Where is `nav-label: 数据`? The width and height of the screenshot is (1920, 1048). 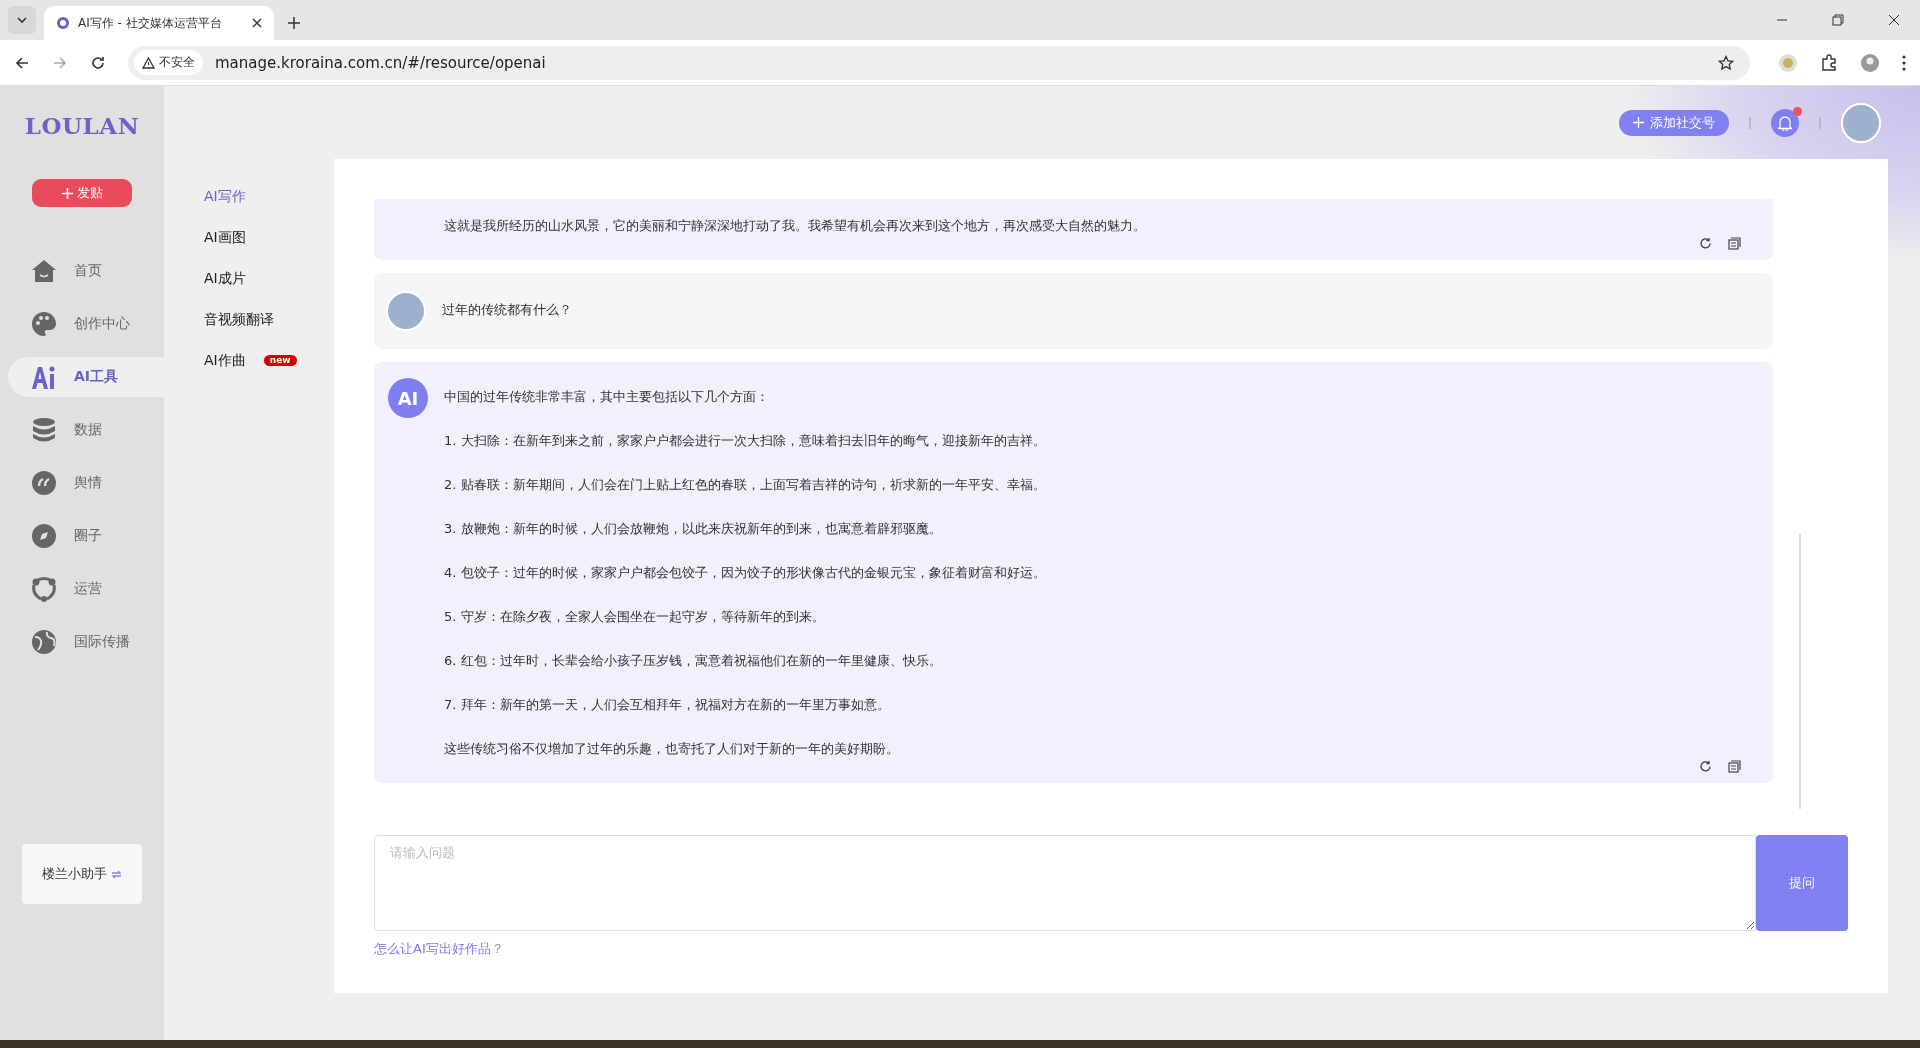
nav-label: 数据 is located at coordinates (88, 430).